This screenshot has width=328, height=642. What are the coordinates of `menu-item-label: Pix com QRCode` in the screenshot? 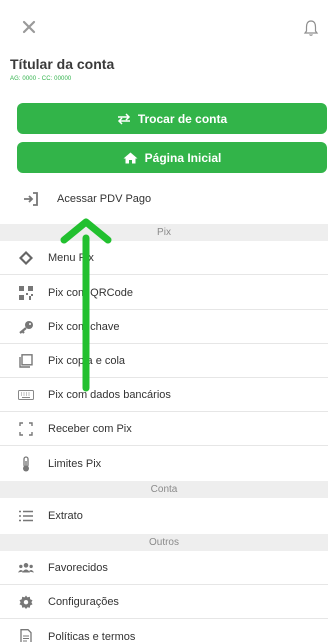 It's located at (90, 293).